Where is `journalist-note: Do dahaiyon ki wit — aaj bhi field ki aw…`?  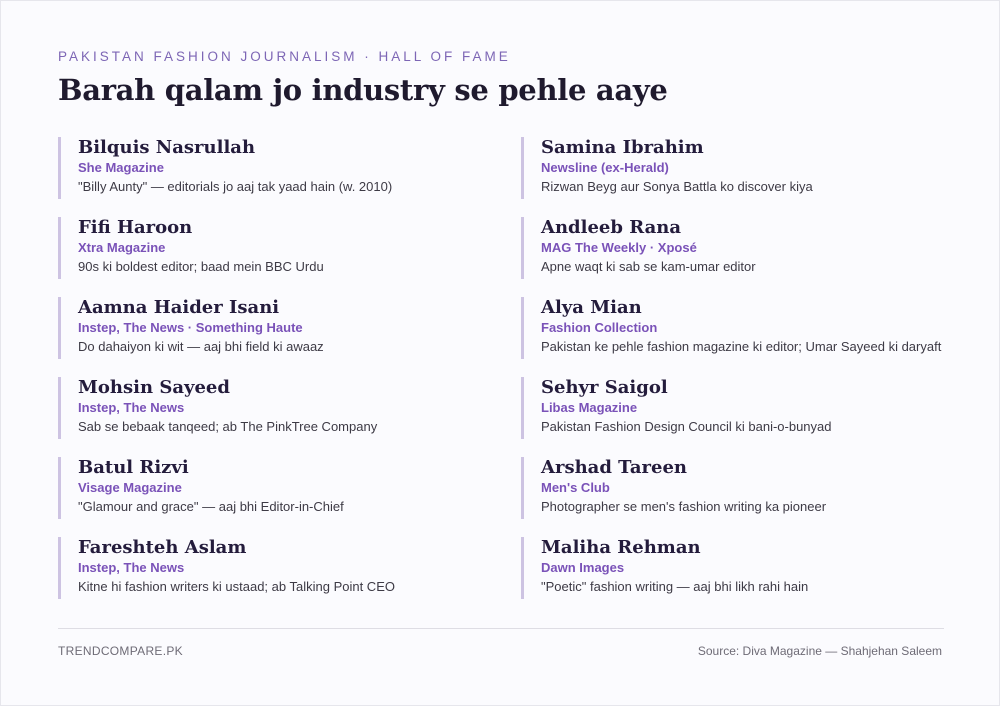
journalist-note: Do dahaiyon ki wit — aaj bhi field ki aw… is located at coordinates (201, 346).